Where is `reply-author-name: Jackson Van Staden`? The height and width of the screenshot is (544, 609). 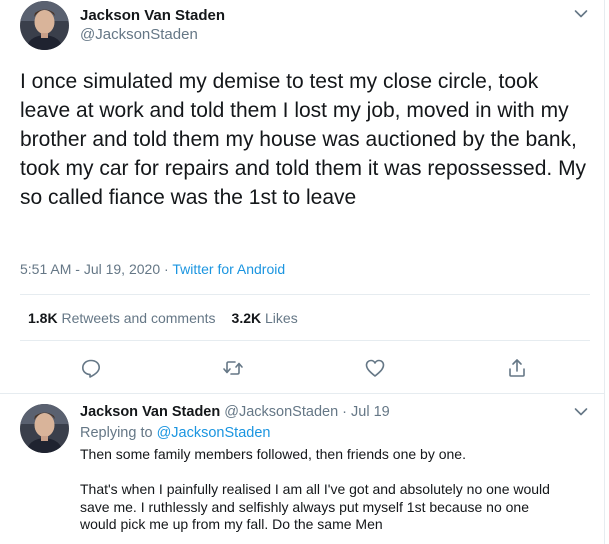 reply-author-name: Jackson Van Staden is located at coordinates (150, 412).